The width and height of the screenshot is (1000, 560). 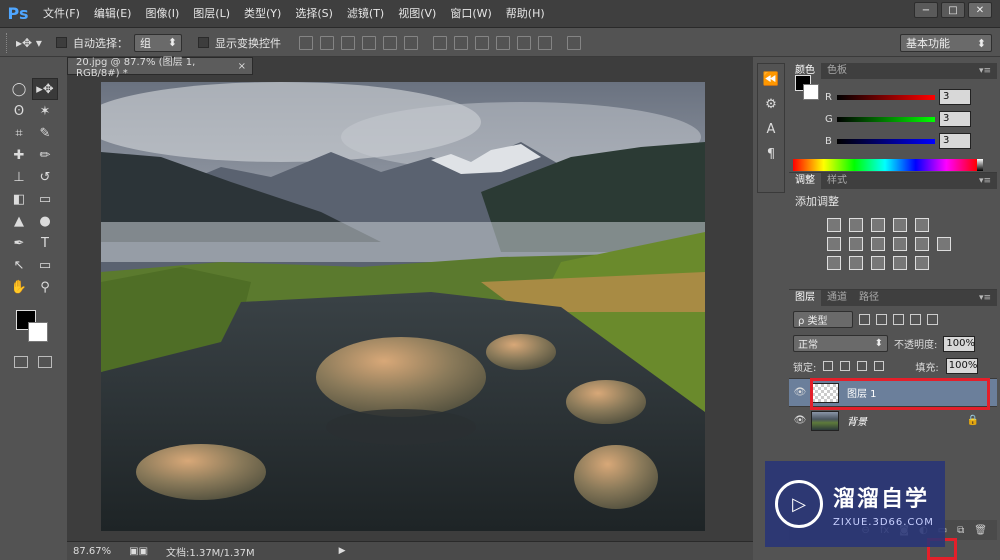 I want to click on document-tab-close-icon: ×, so click(x=242, y=66).